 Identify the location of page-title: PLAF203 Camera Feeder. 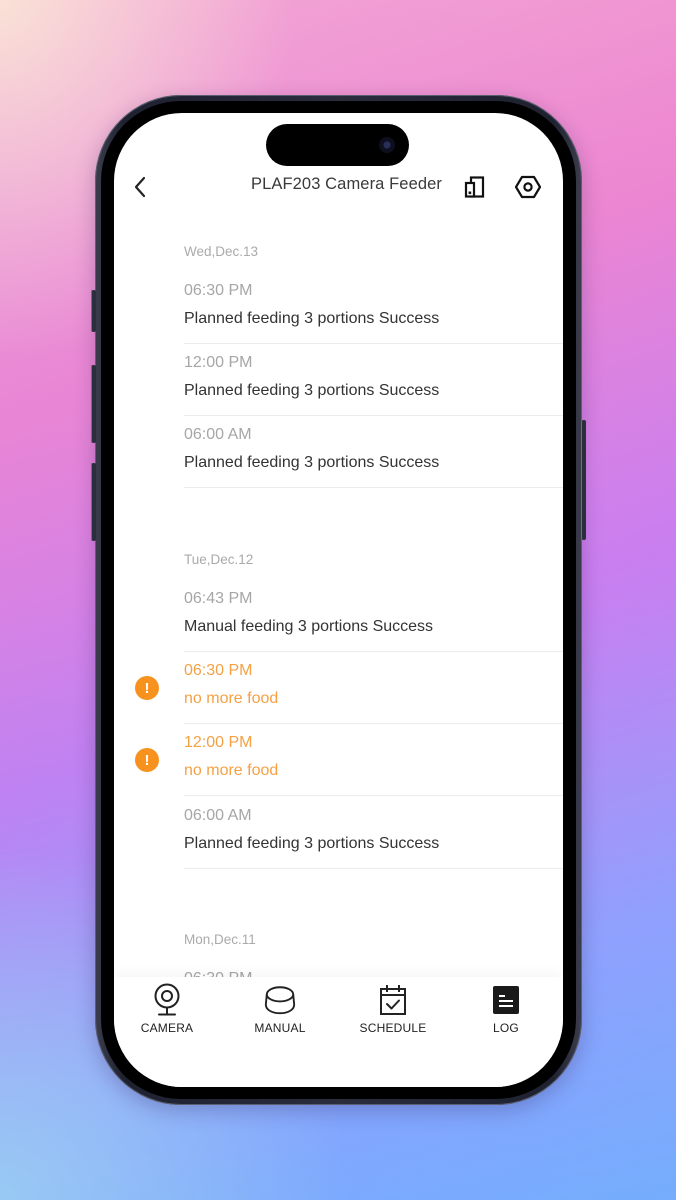
(346, 184).